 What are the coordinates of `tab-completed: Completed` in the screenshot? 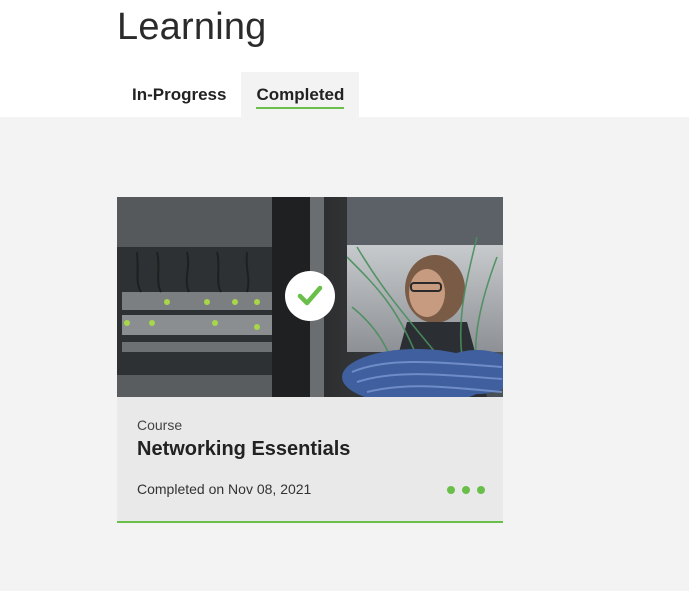 It's located at (300, 94).